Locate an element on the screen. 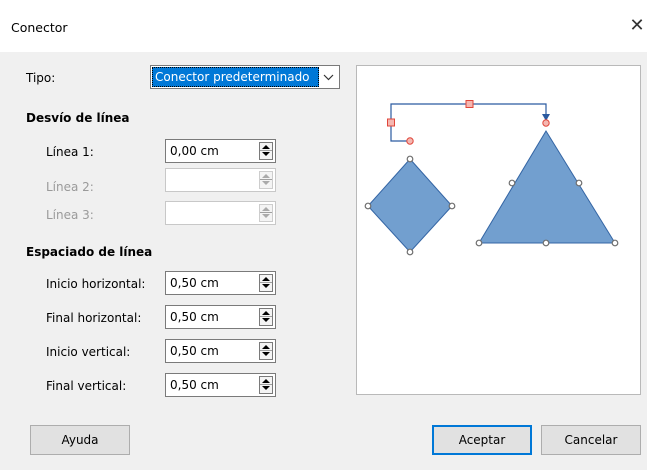 Image resolution: width=647 pixels, height=470 pixels. end-vertical-value: 0,50 cm is located at coordinates (194, 385).